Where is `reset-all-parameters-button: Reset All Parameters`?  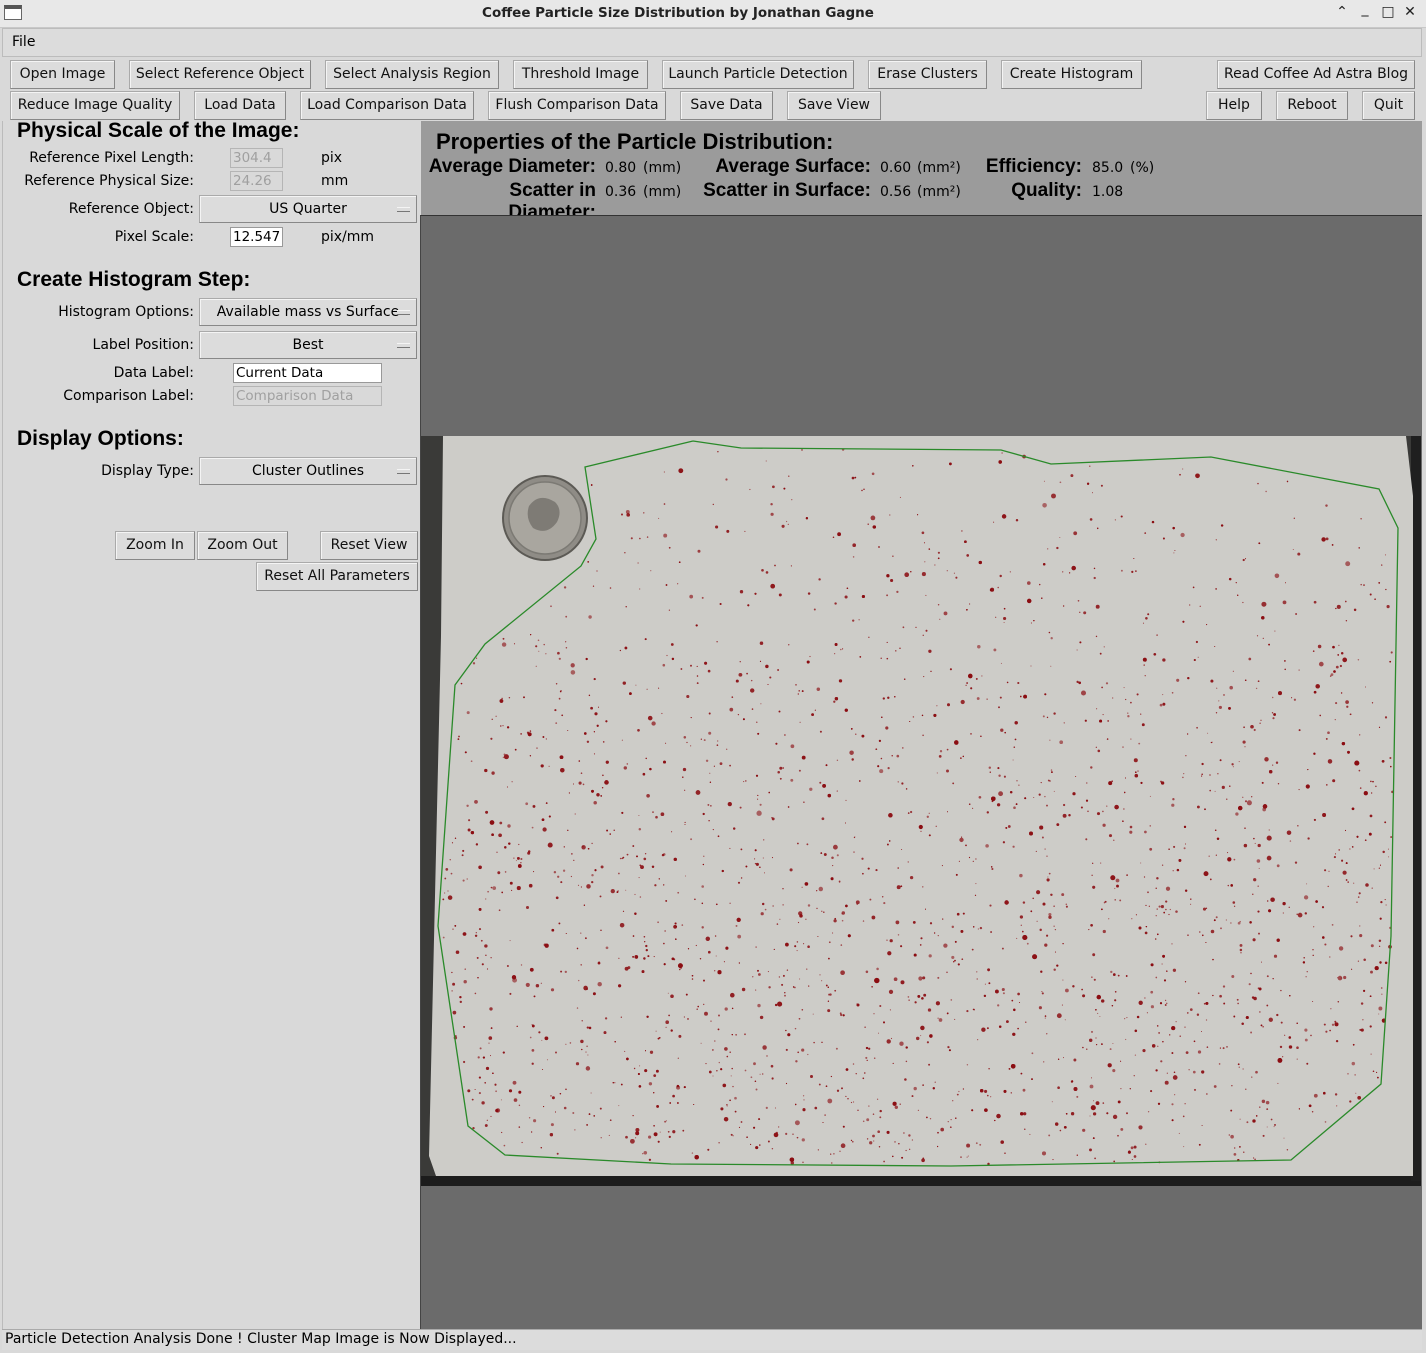 reset-all-parameters-button: Reset All Parameters is located at coordinates (337, 576).